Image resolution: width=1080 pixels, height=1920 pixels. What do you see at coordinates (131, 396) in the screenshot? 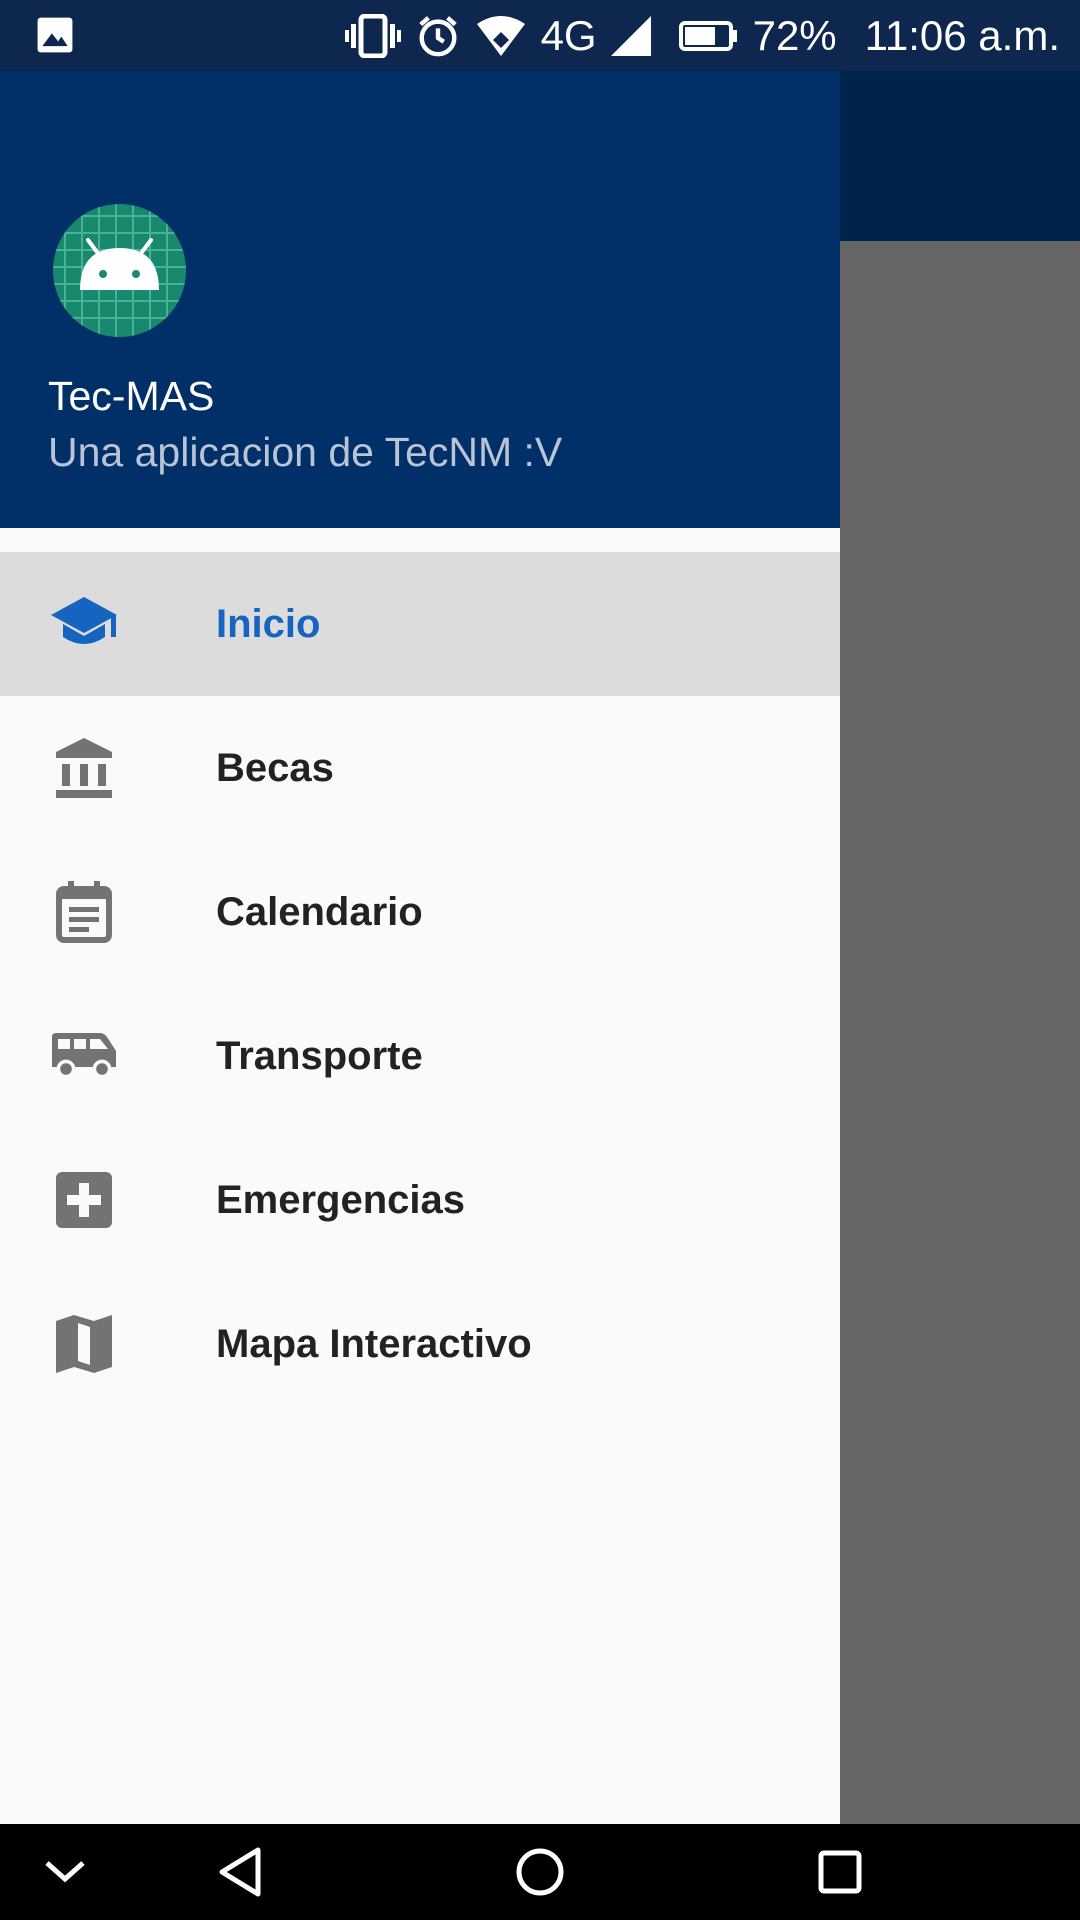
I see `app-name: Tec-MAS` at bounding box center [131, 396].